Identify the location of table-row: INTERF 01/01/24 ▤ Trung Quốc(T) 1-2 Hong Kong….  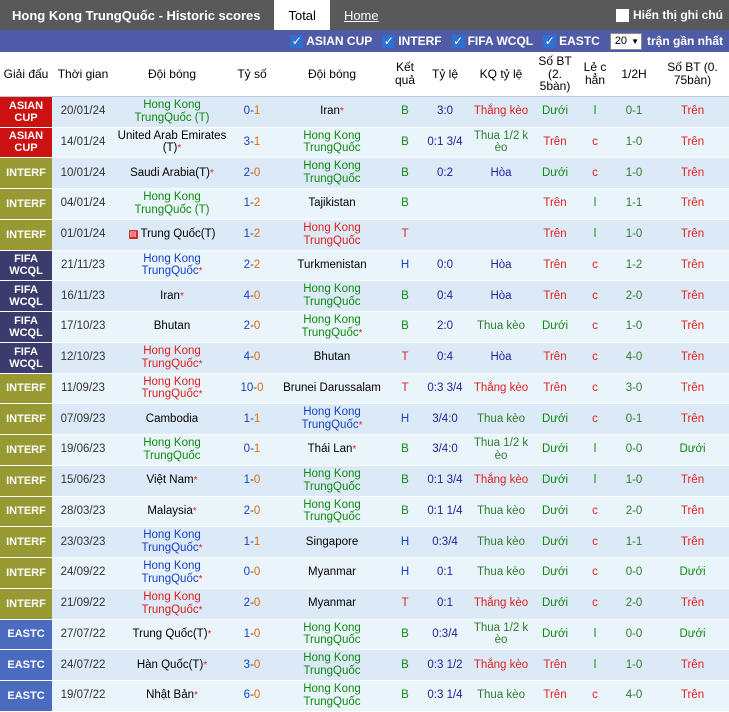
(364, 235).